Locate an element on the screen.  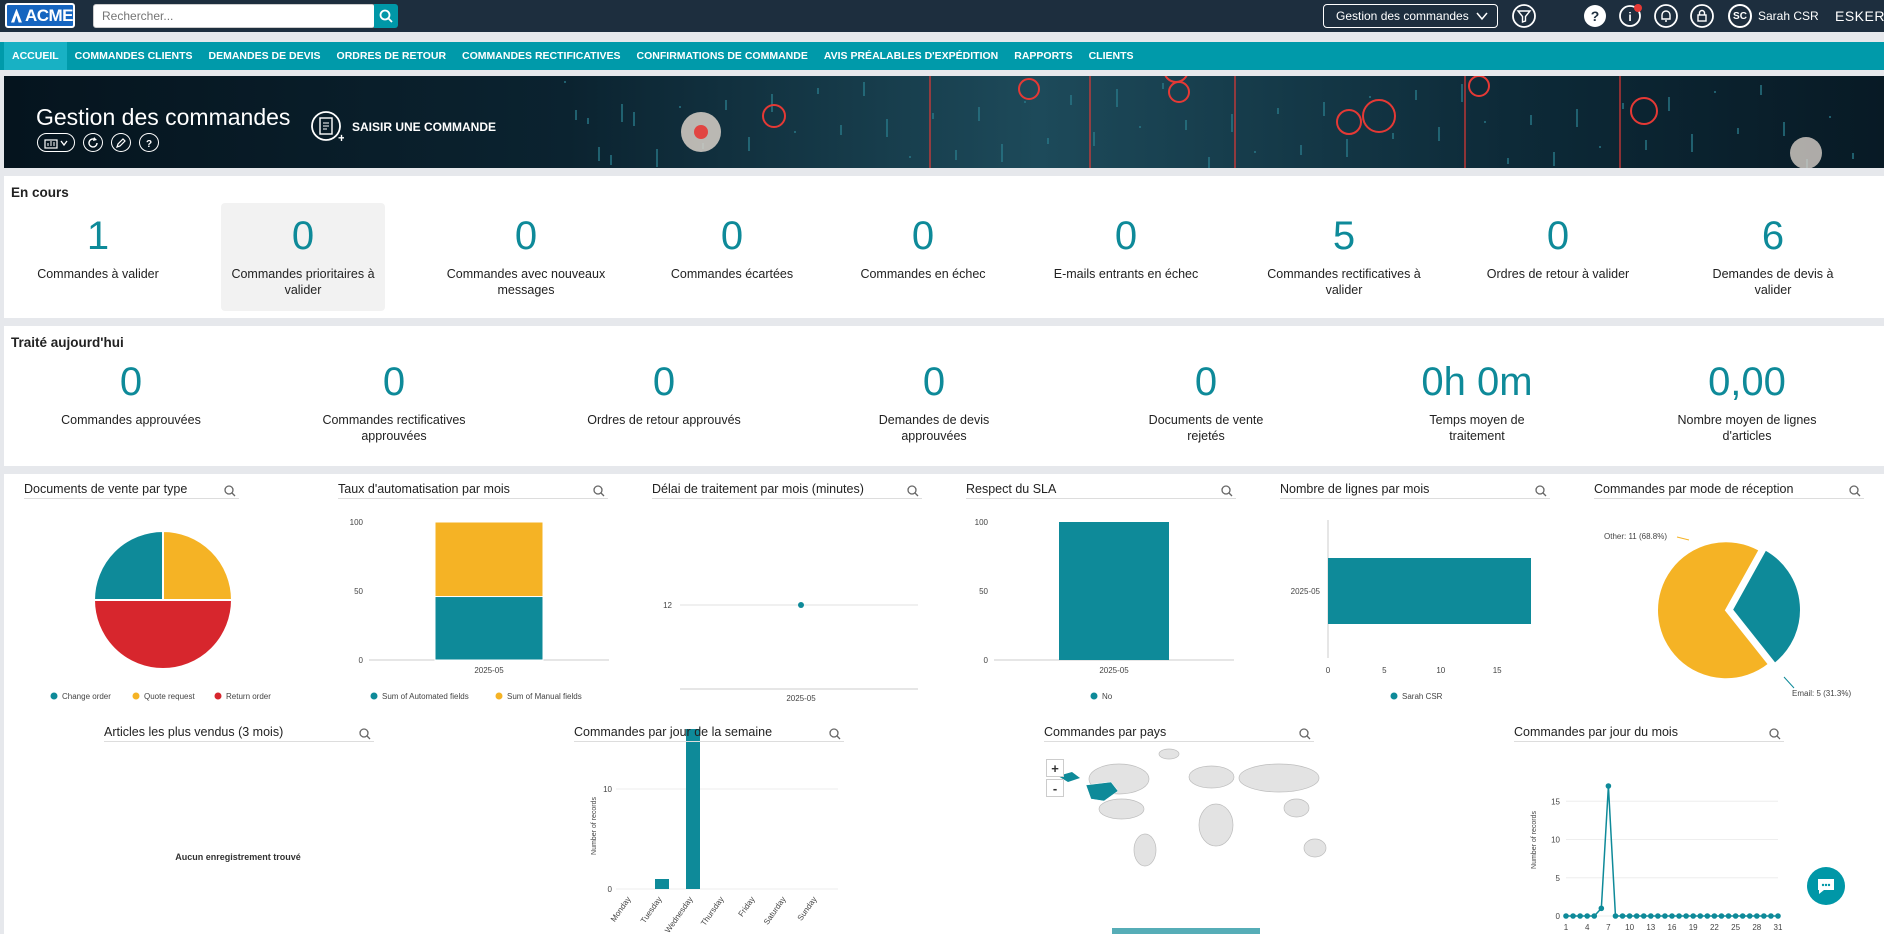
filter-button is located at coordinates (1524, 16).